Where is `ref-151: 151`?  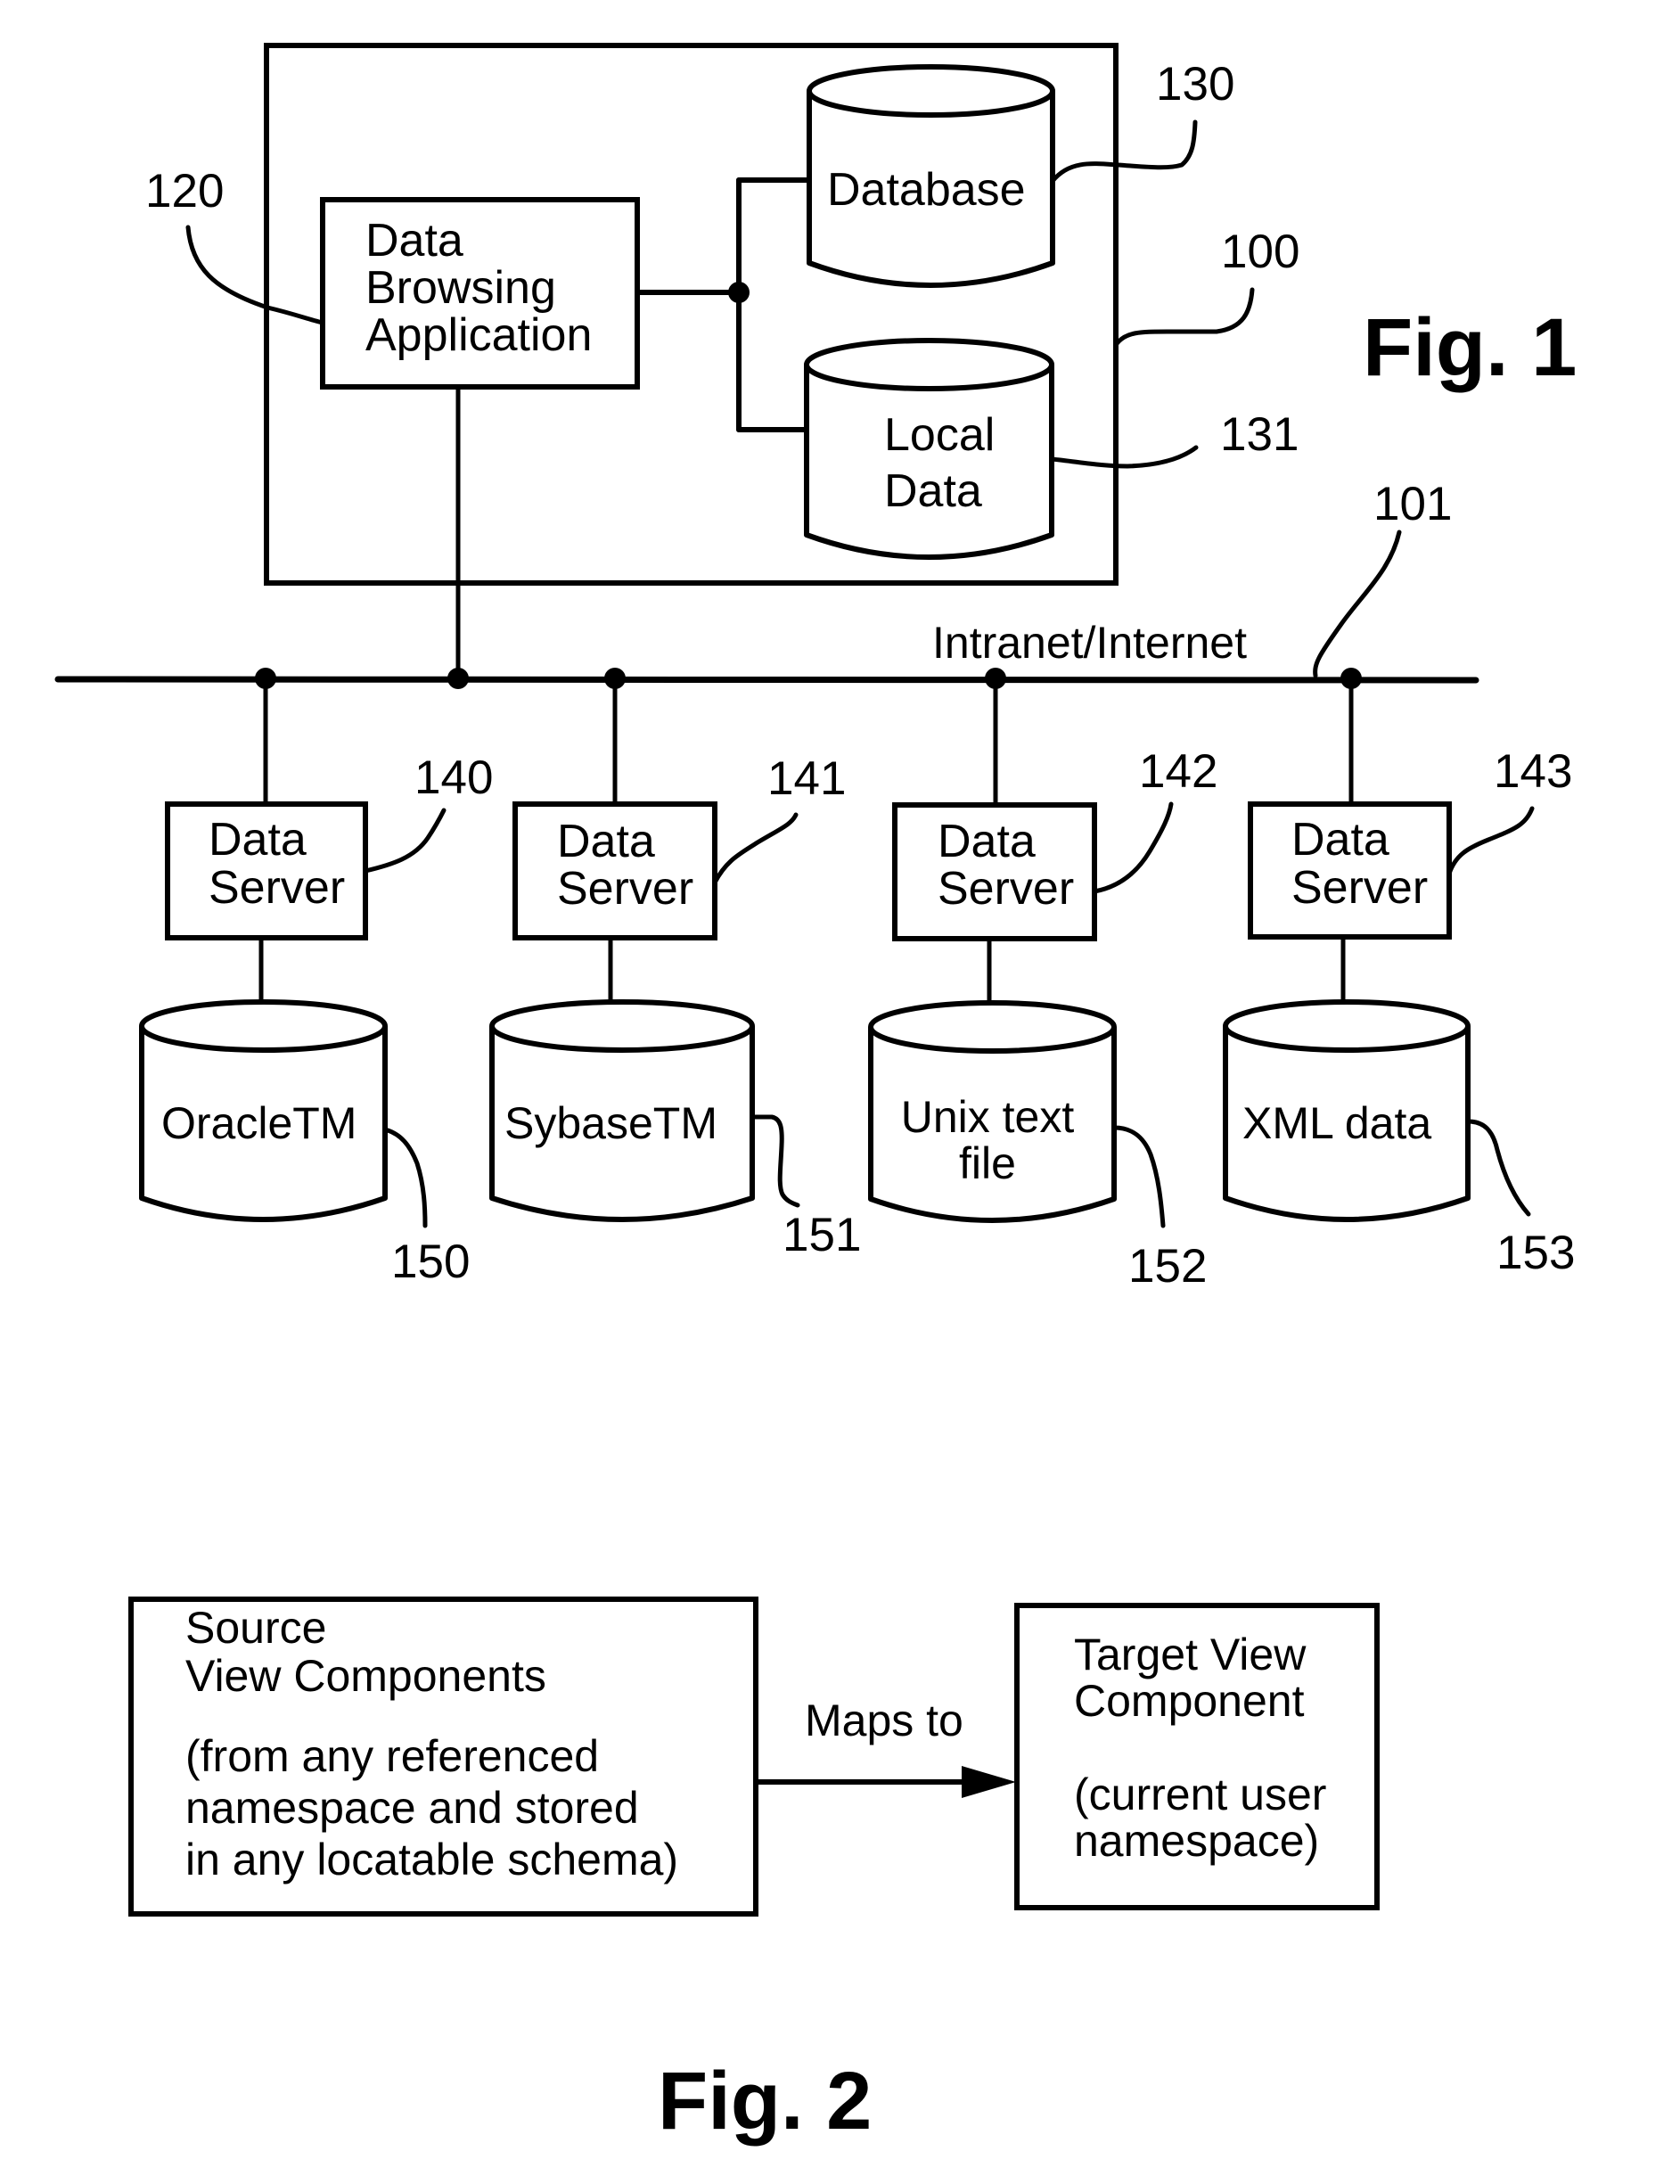 ref-151: 151 is located at coordinates (822, 1235).